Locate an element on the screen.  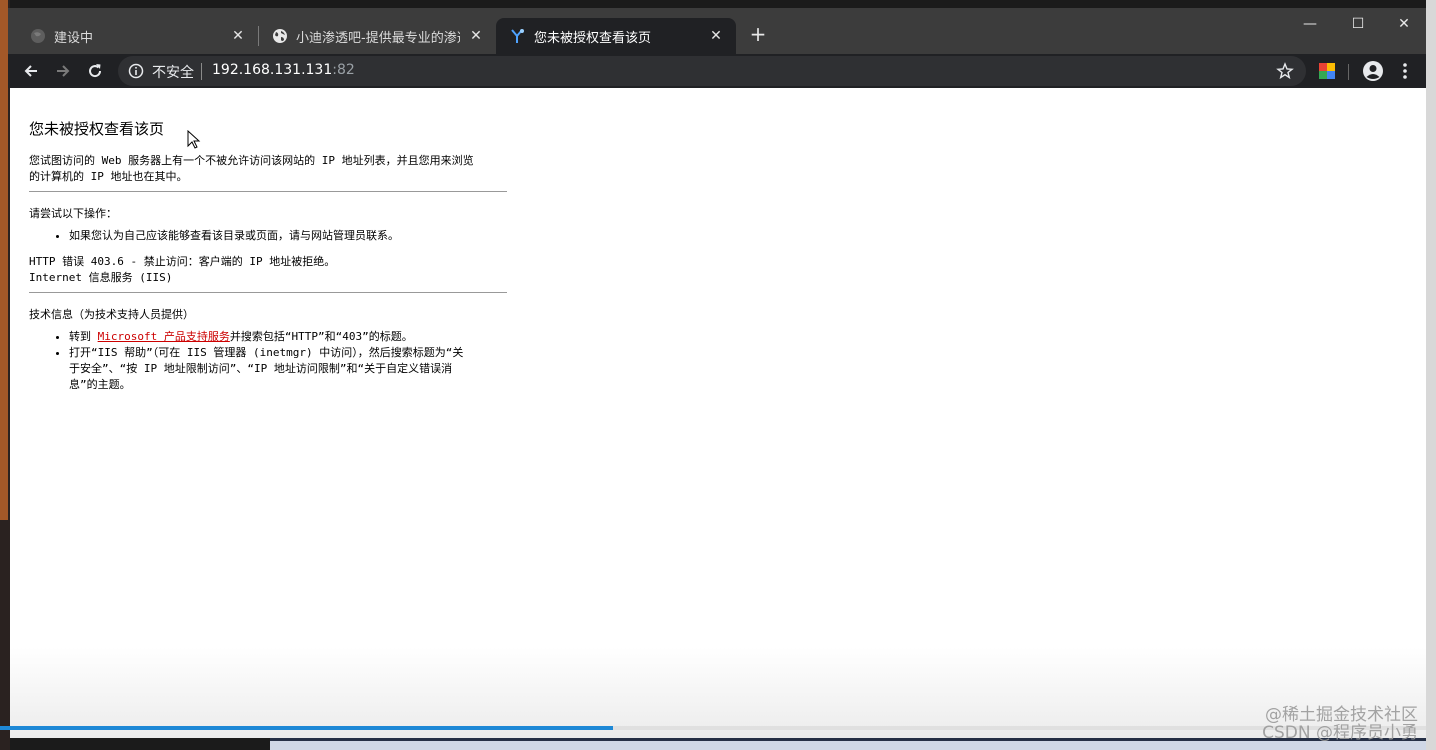
ms-support-link: Microsoft 产品支持服务 is located at coordinates (164, 336).